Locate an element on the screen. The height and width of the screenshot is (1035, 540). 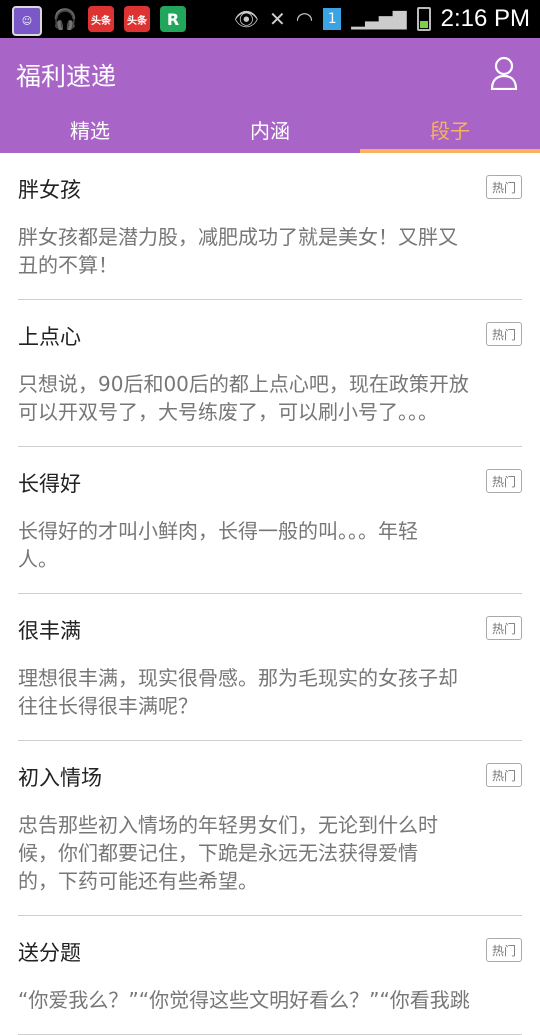
list-item: 很丰满 热门 理想很丰满，现实很骨感。那为毛现实的女孩子却 往往长得很丰满呢？ is located at coordinates (270, 667).